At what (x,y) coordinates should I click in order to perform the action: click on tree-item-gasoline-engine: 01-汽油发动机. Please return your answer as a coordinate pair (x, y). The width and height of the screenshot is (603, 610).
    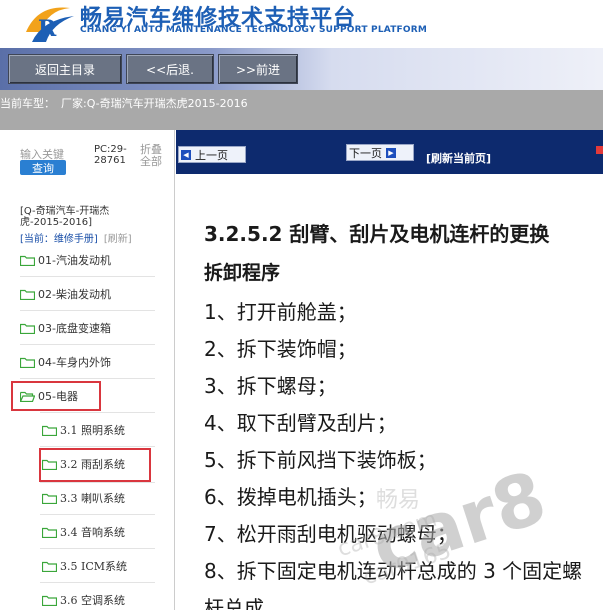
    Looking at the image, I should click on (65, 260).